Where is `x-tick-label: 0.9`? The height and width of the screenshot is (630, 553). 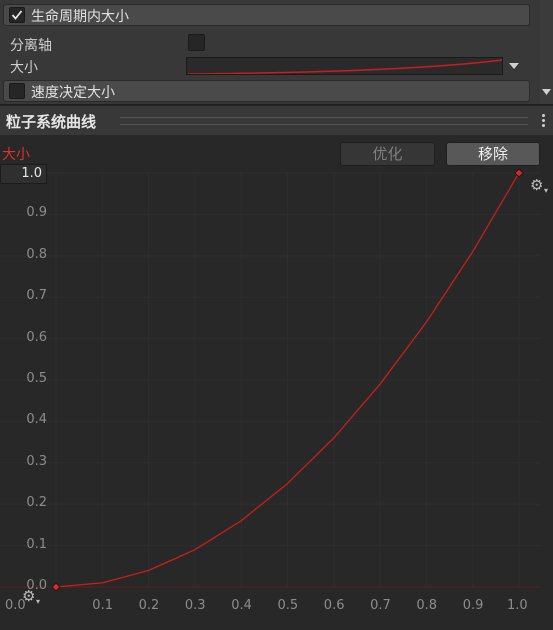
x-tick-label: 0.9 is located at coordinates (473, 605).